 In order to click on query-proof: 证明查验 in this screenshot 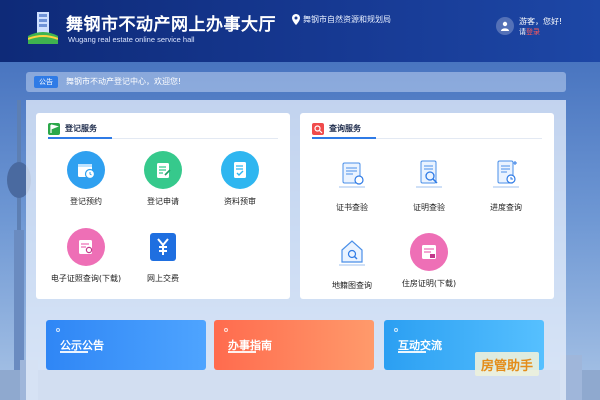, I will do `click(429, 184)`.